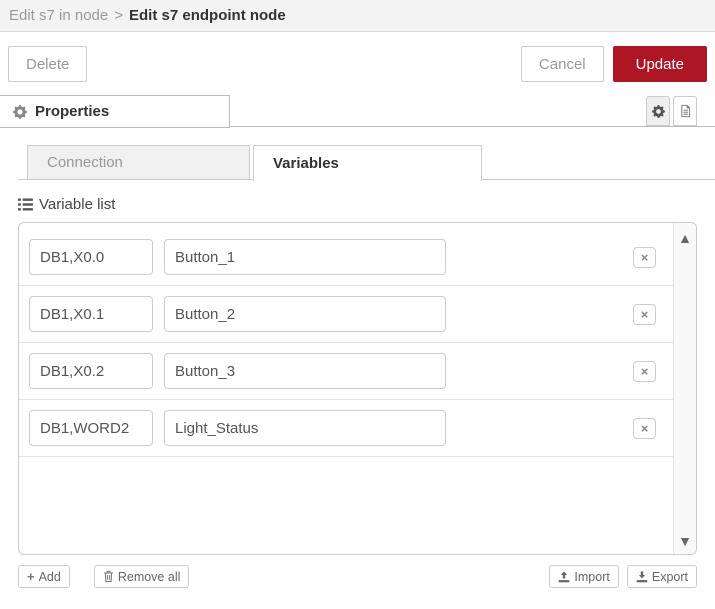 This screenshot has width=715, height=609. What do you see at coordinates (592, 576) in the screenshot?
I see `import-button-label: Import` at bounding box center [592, 576].